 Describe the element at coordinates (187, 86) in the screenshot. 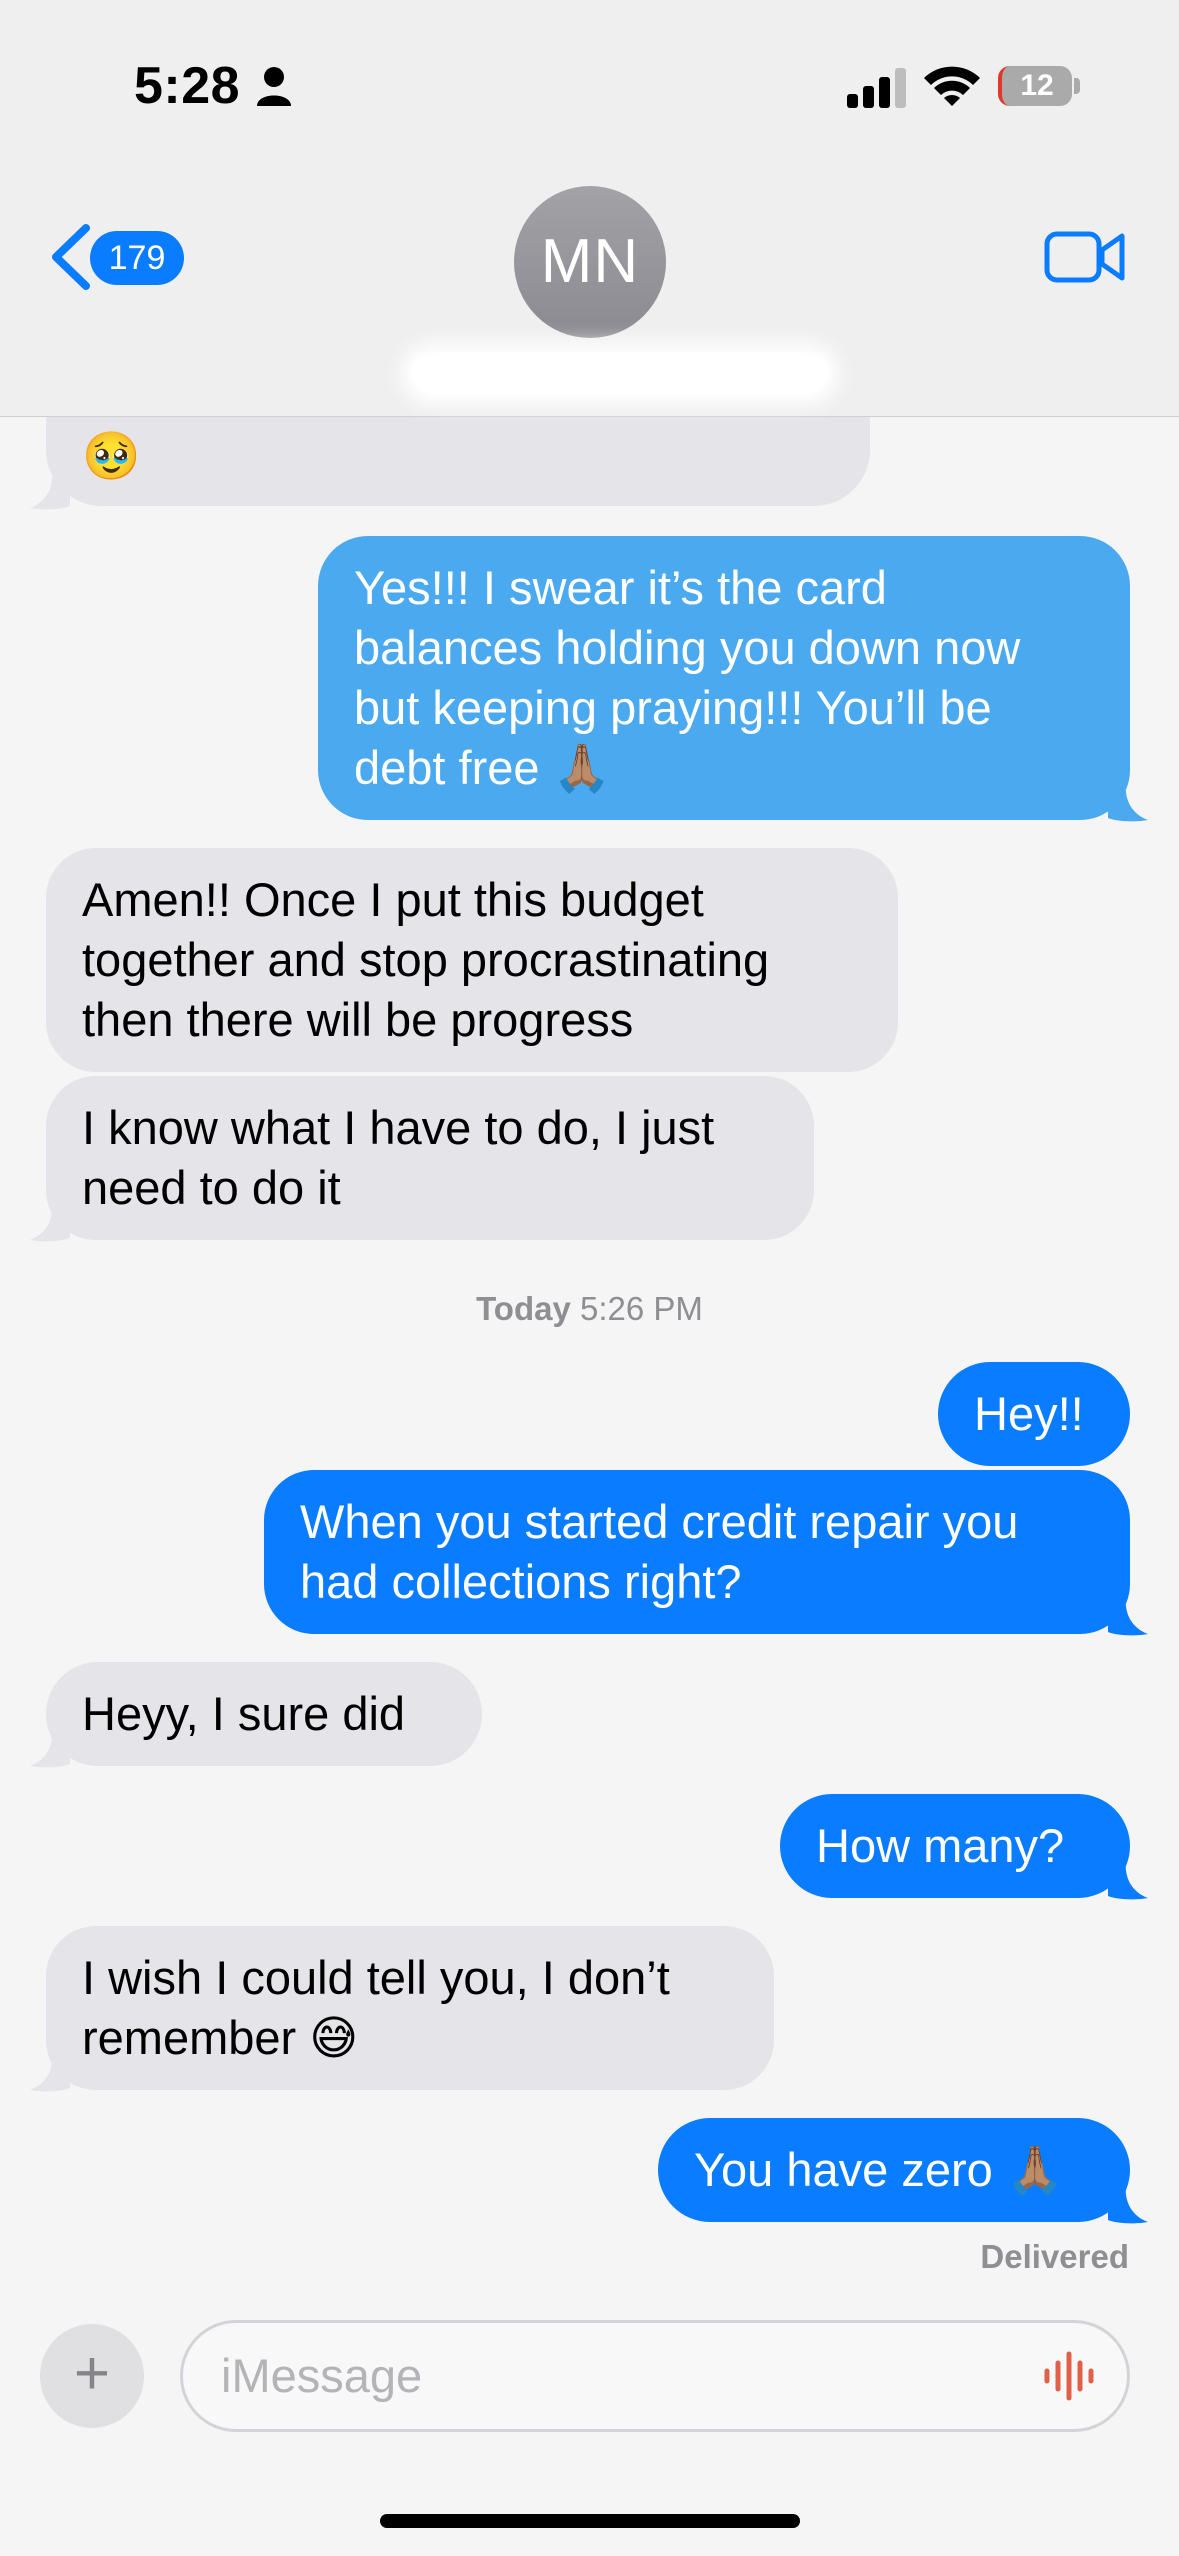

I see `status-time: 5:28` at that location.